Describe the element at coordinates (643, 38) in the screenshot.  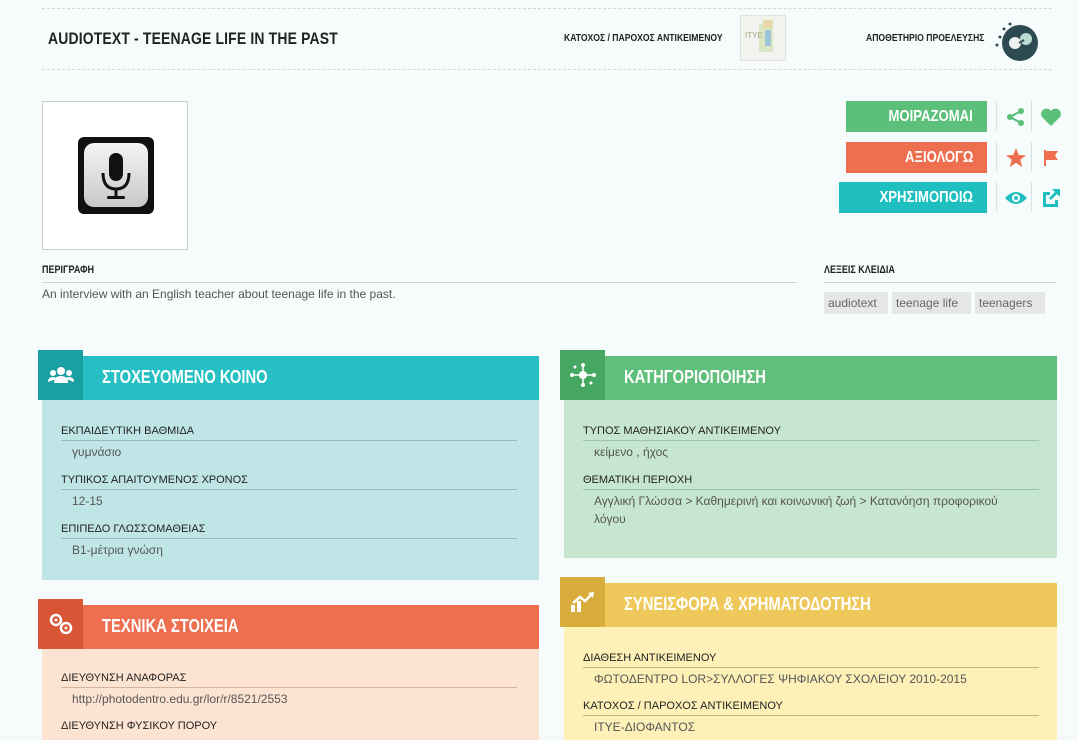
I see `owner-label-text: ΚΑΤΟΧΟΣ / ΠΑΡΟΧΟΣ ΑΝΤΙΚΕΙΜΕΝΟΥ` at that location.